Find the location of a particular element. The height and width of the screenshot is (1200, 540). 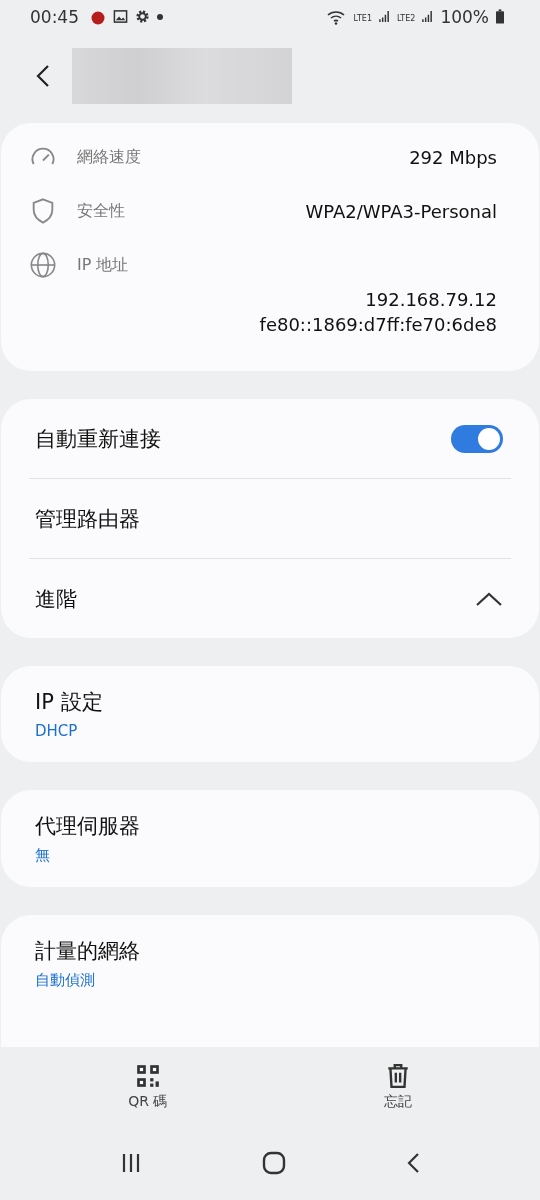

option-row: 進階 is located at coordinates (270, 598).